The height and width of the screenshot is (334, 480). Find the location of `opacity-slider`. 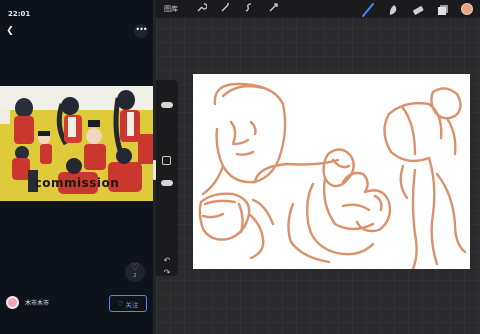

opacity-slider is located at coordinates (167, 183).